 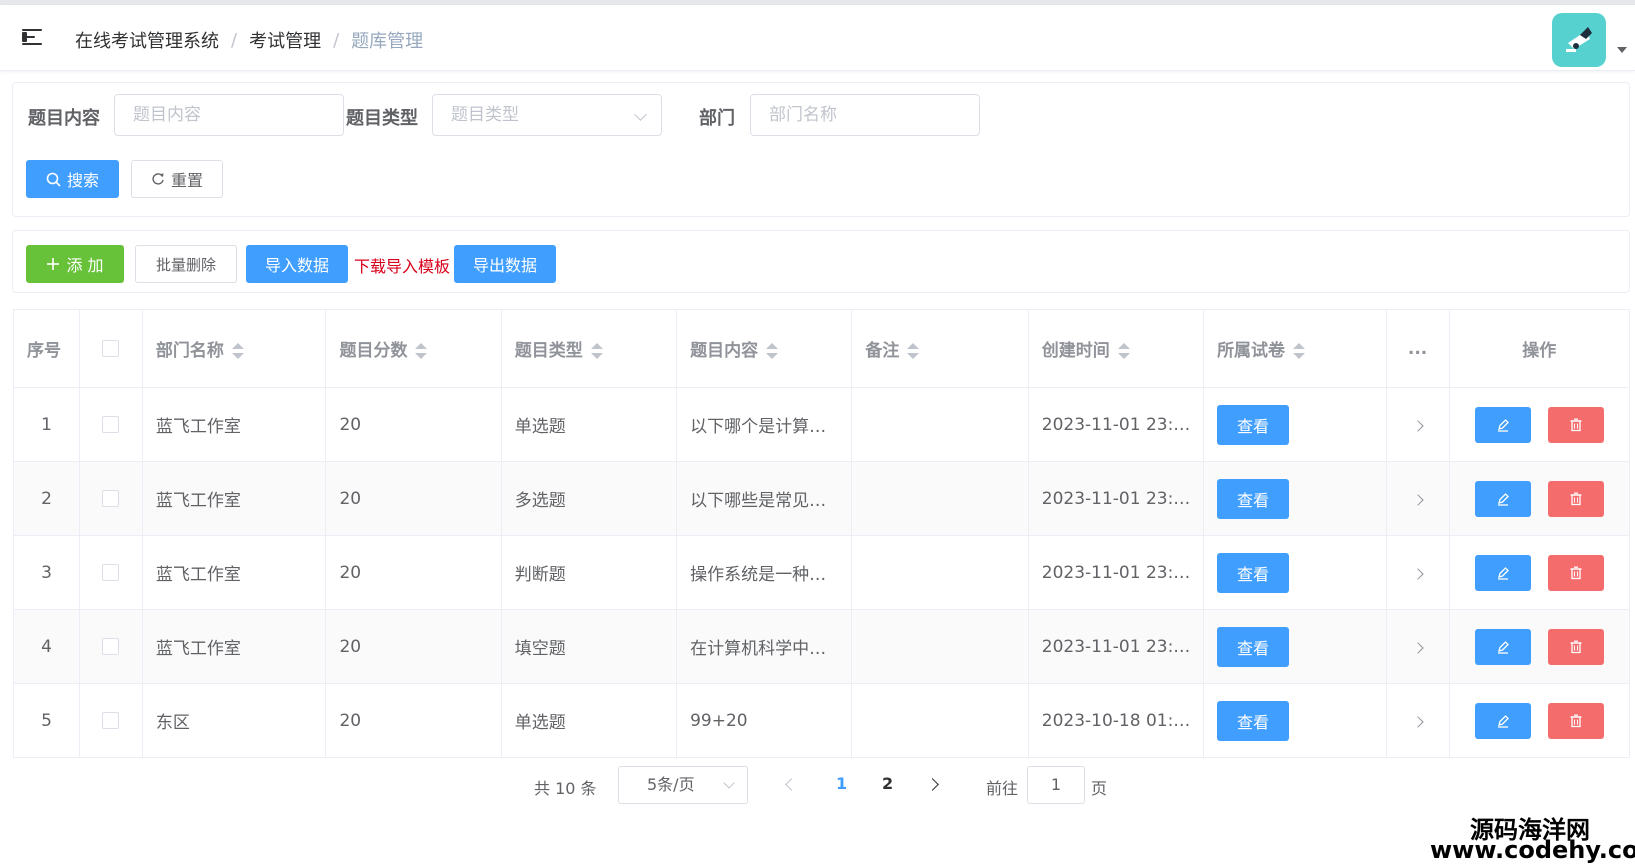 I want to click on type-select: 题目类型, so click(x=547, y=115).